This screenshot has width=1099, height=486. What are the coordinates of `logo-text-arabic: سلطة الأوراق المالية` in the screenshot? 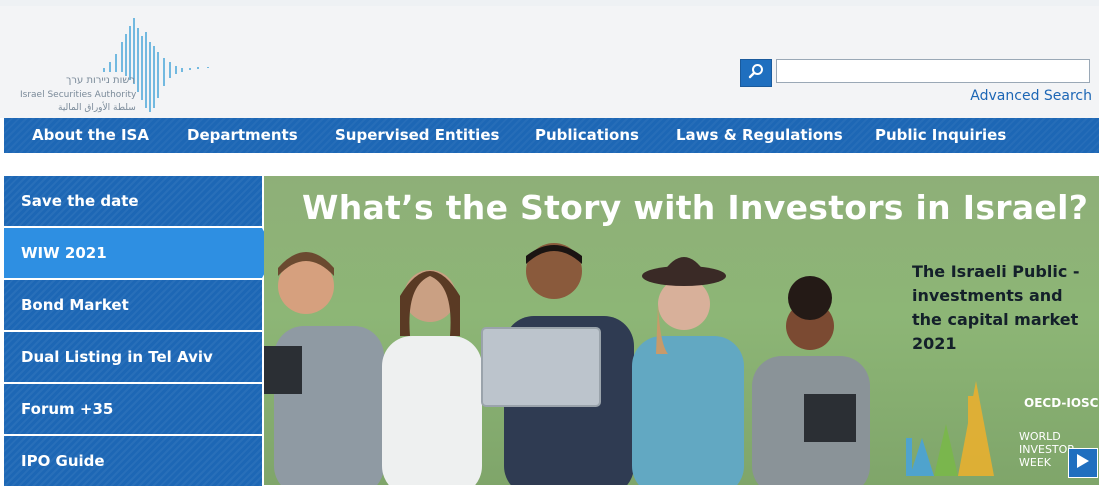 It's located at (97, 108).